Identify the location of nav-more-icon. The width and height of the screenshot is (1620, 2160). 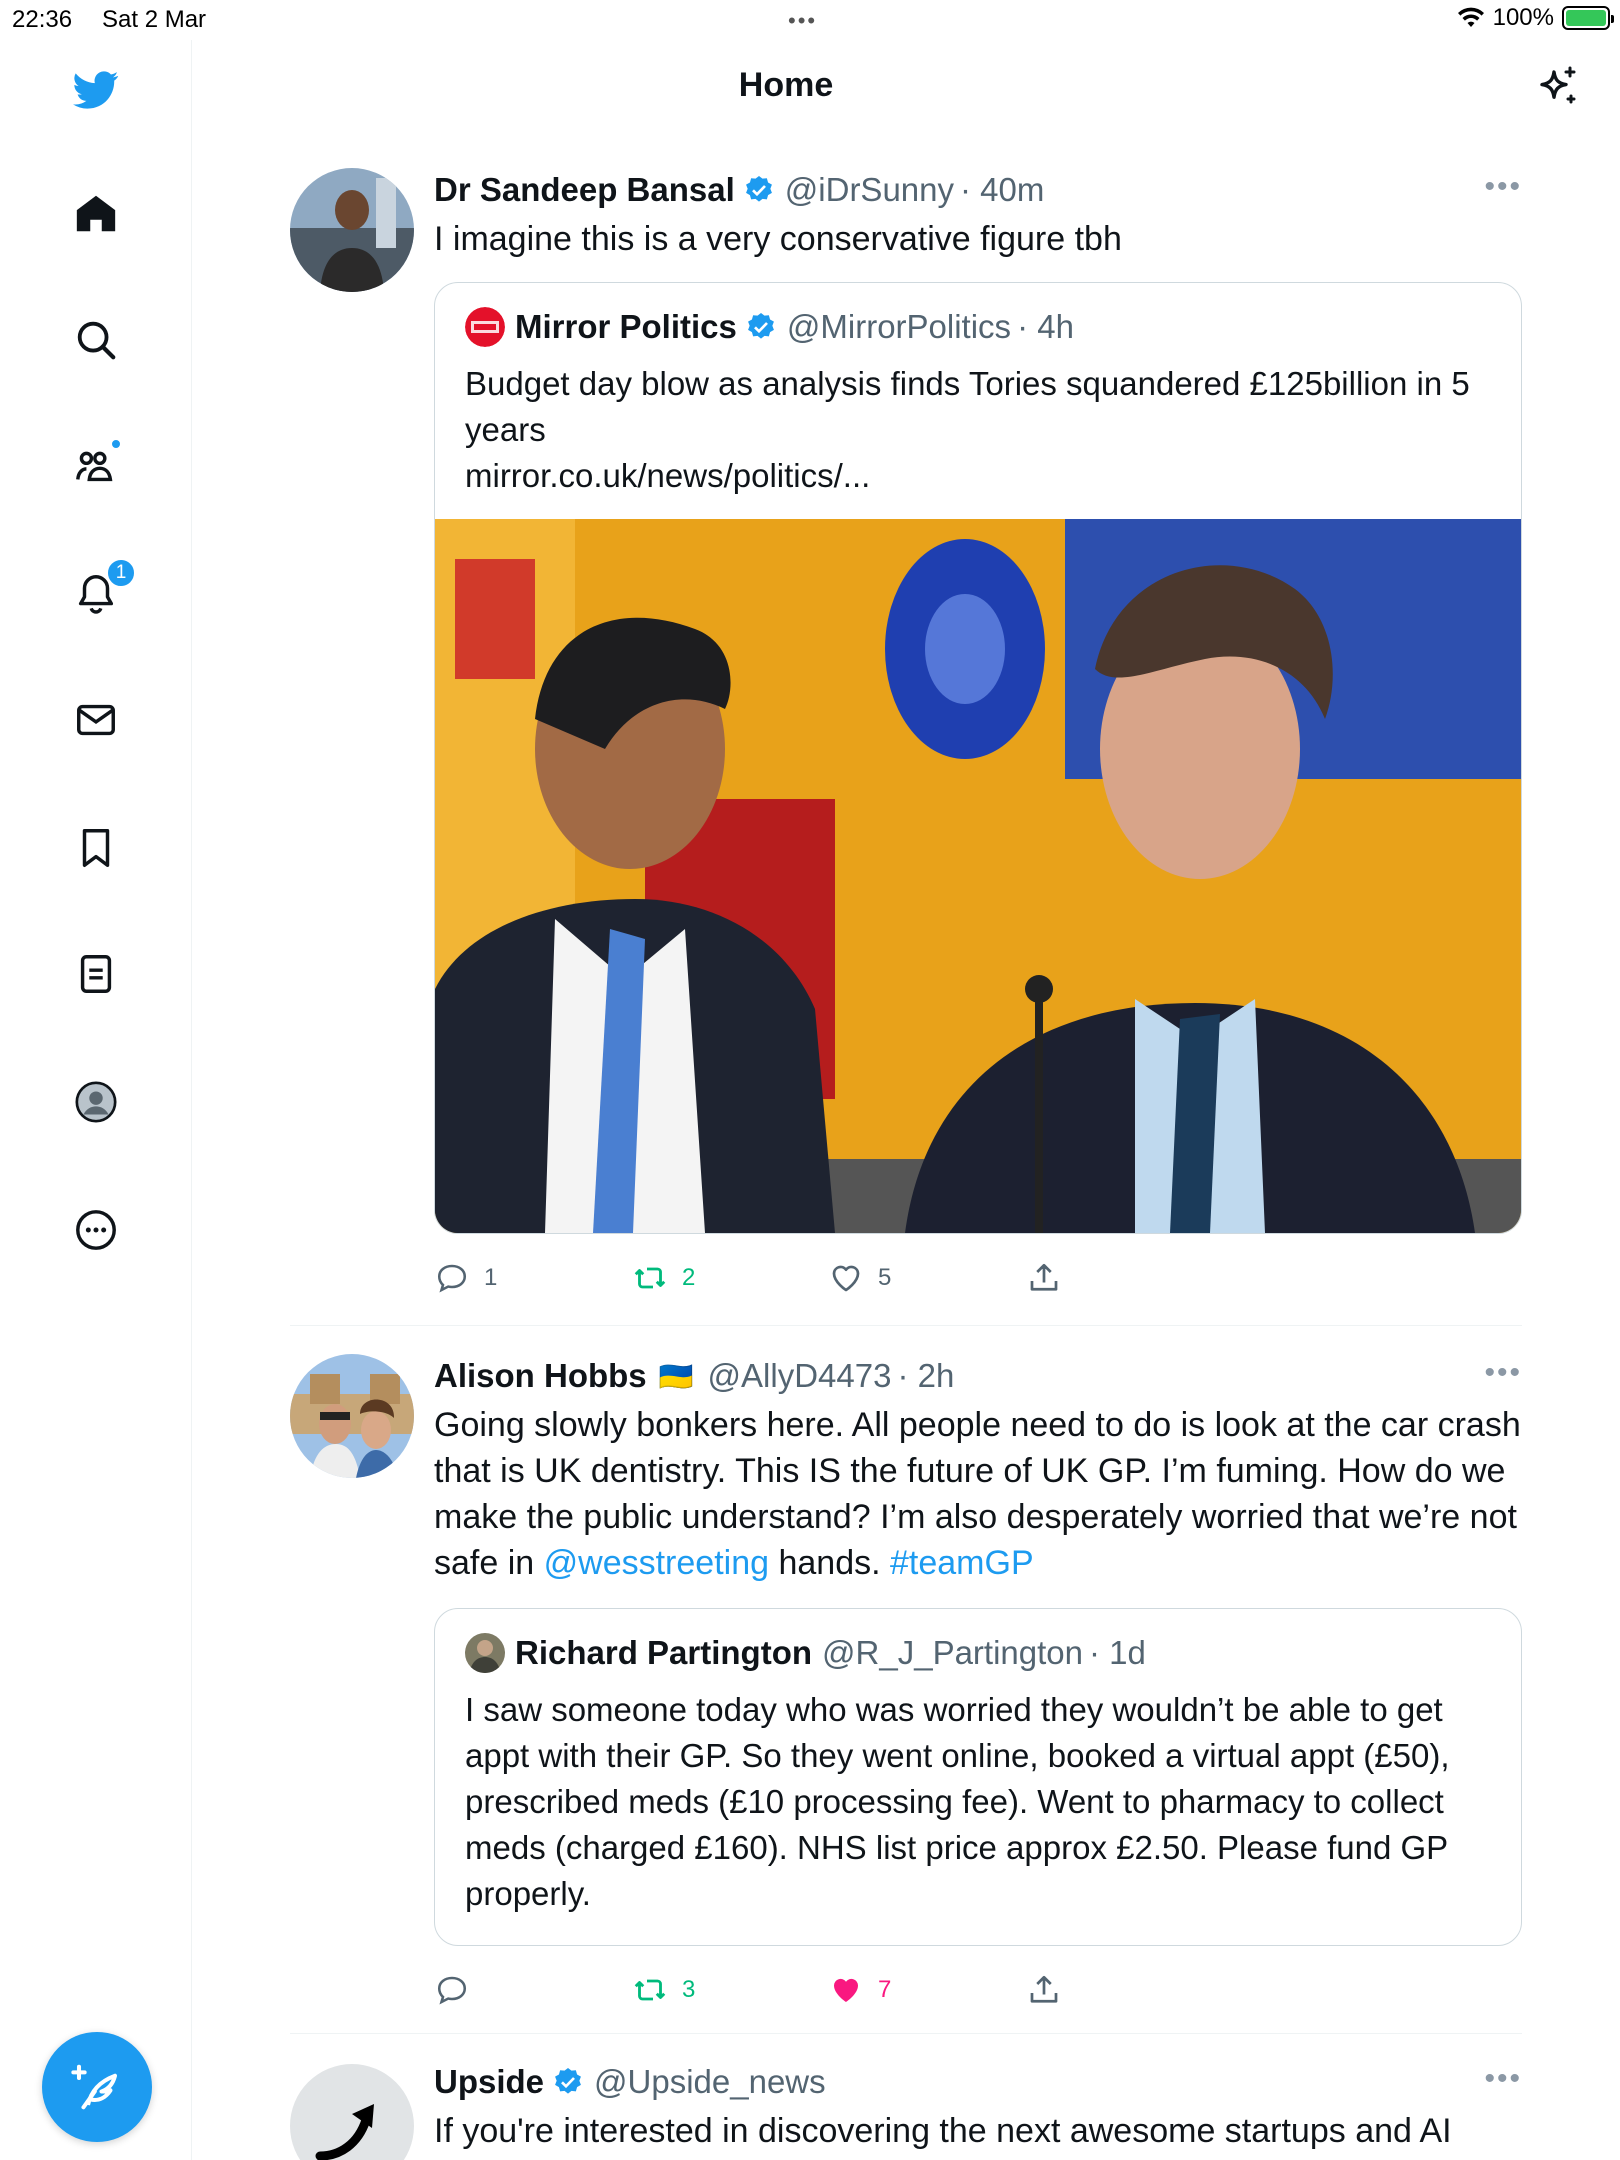
(96, 1230).